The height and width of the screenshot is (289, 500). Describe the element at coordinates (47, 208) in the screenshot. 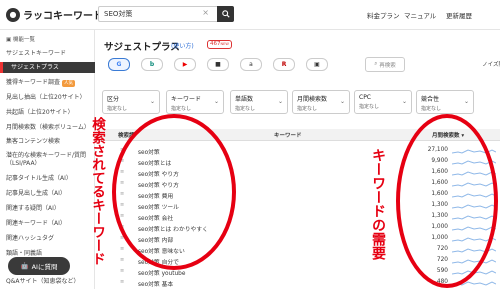

I see `sidebar-item-question-ai: 関連する疑問（AI）` at that location.